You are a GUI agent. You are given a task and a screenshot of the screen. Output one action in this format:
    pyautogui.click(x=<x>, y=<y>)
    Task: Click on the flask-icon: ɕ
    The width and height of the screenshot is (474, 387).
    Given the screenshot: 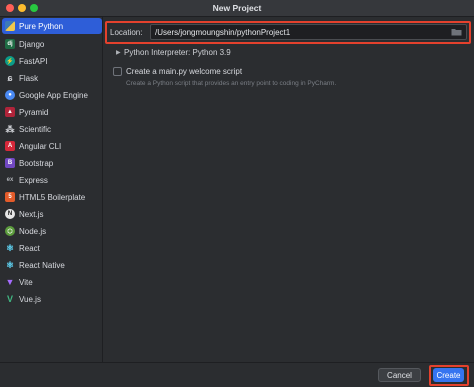 What is the action you would take?
    pyautogui.click(x=10, y=78)
    